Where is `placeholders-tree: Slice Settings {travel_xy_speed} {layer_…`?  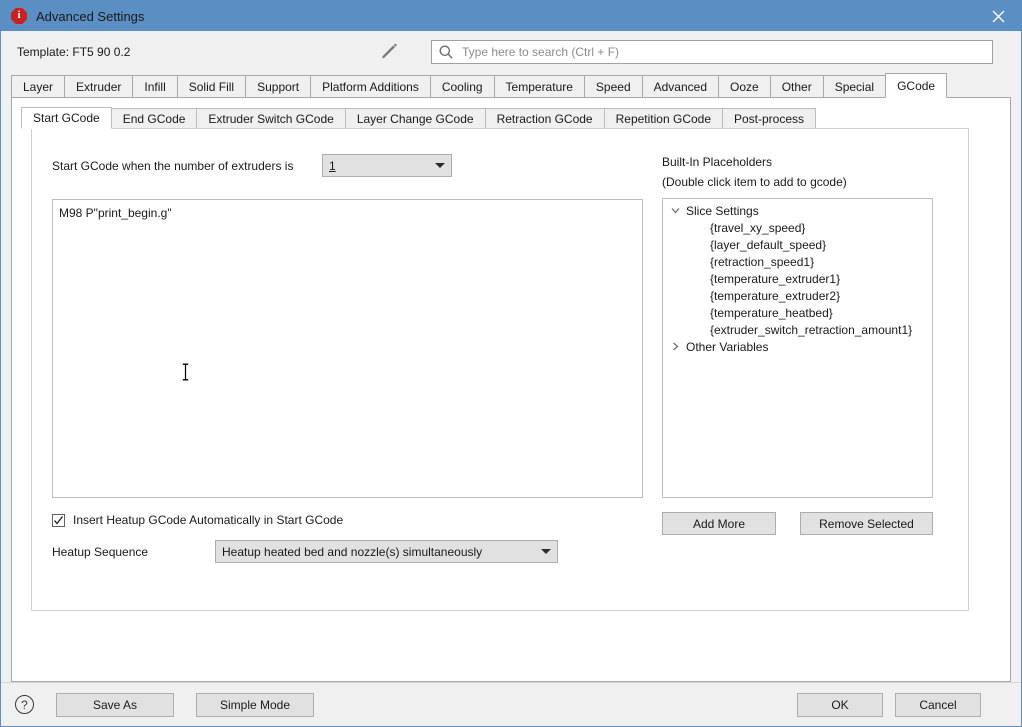
placeholders-tree: Slice Settings {travel_xy_speed} {layer_… is located at coordinates (797, 348).